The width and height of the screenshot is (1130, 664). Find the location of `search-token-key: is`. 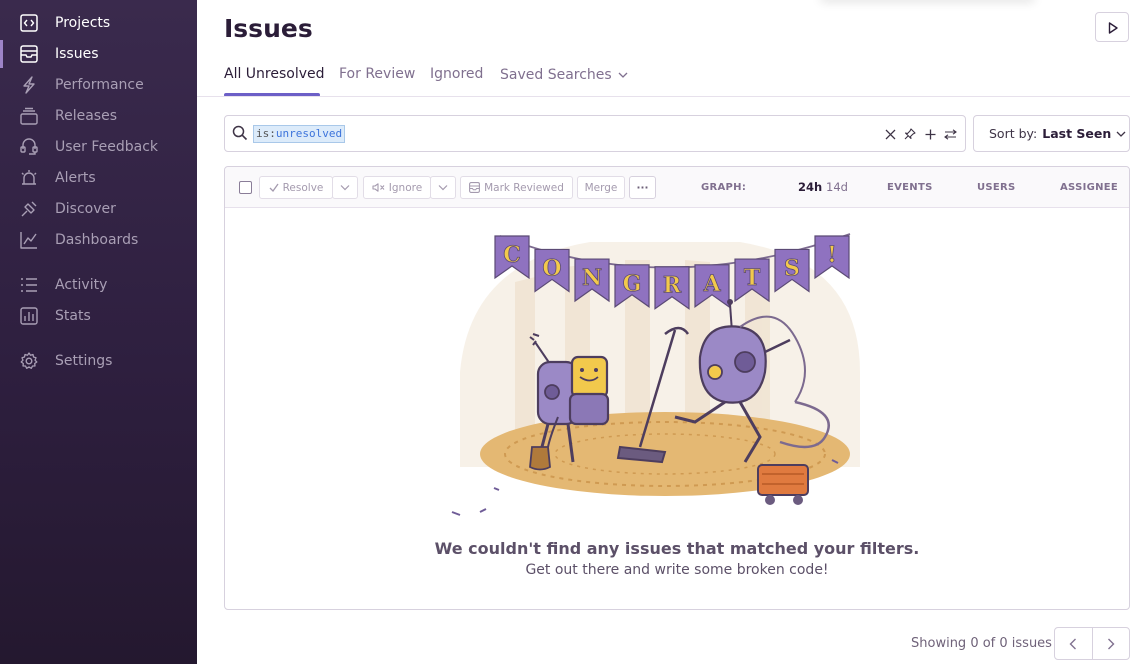

search-token-key: is is located at coordinates (263, 133).